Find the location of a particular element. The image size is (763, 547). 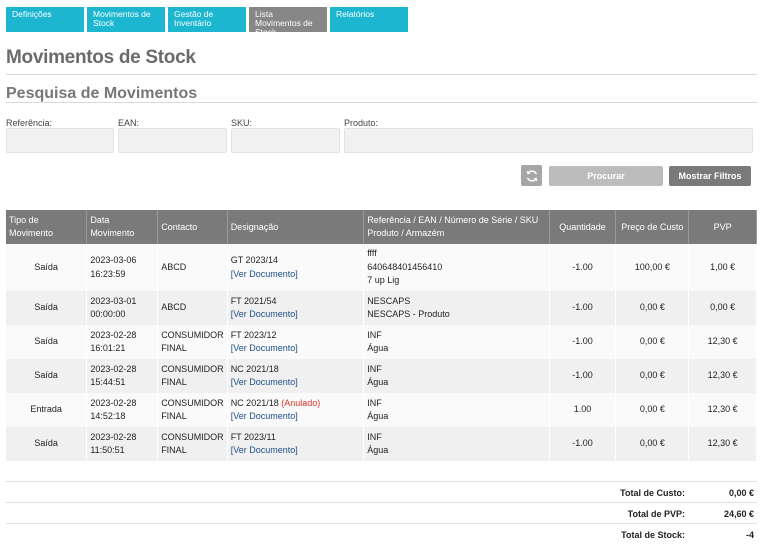

ref-line: Água is located at coordinates (378, 416).